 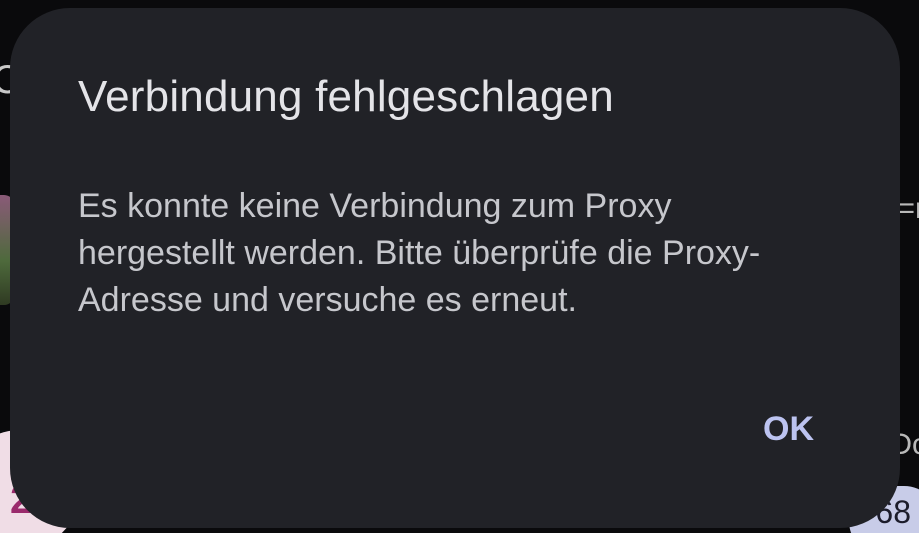 I want to click on dialog-title: Verbindung fehlgeschlagen, so click(x=346, y=96).